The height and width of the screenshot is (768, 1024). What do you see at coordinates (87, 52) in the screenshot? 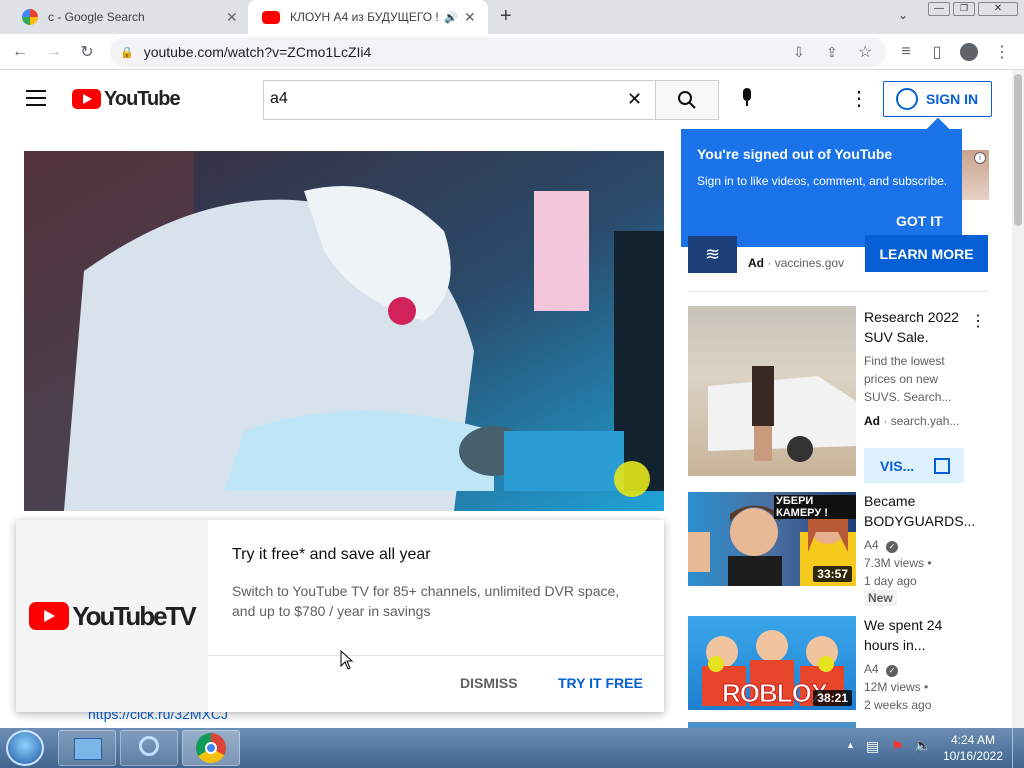
I see `reload-icon: ↻` at bounding box center [87, 52].